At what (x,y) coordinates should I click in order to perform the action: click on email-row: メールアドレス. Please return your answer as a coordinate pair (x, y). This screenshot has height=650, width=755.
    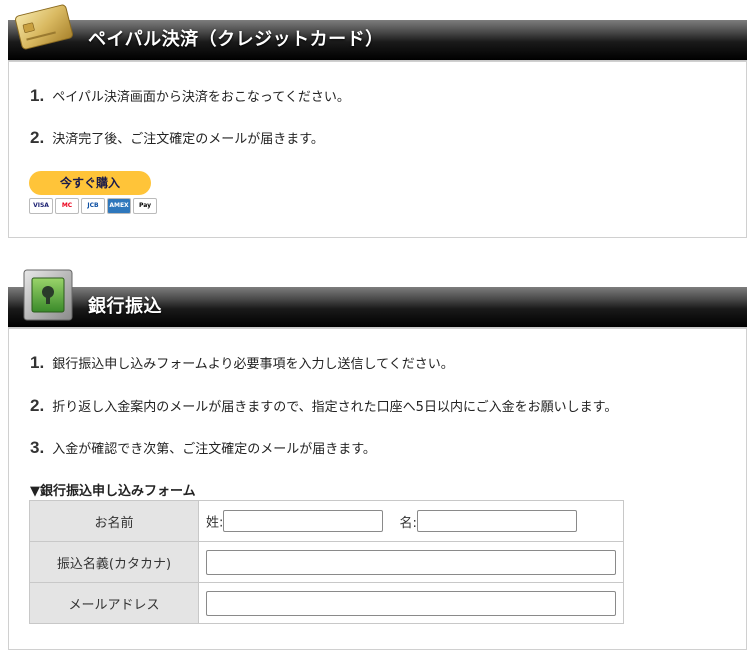
    Looking at the image, I should click on (326, 603).